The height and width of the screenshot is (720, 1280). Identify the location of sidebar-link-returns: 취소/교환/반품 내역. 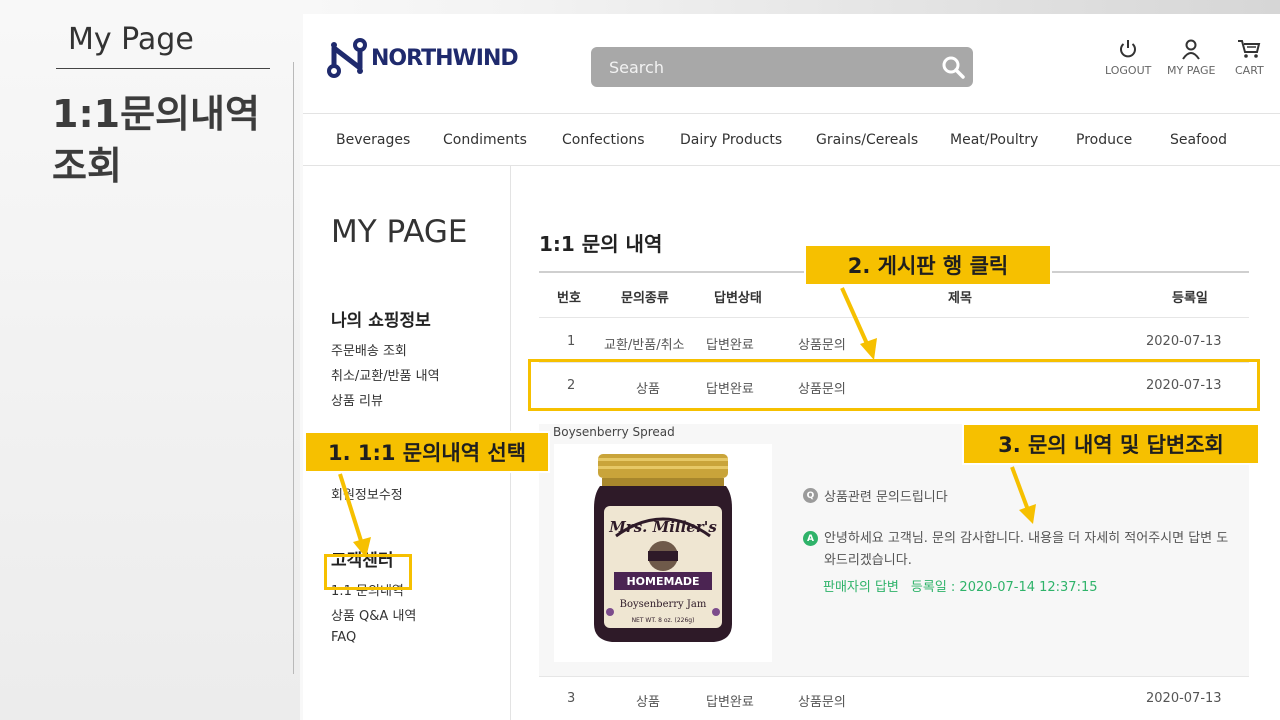
(385, 374).